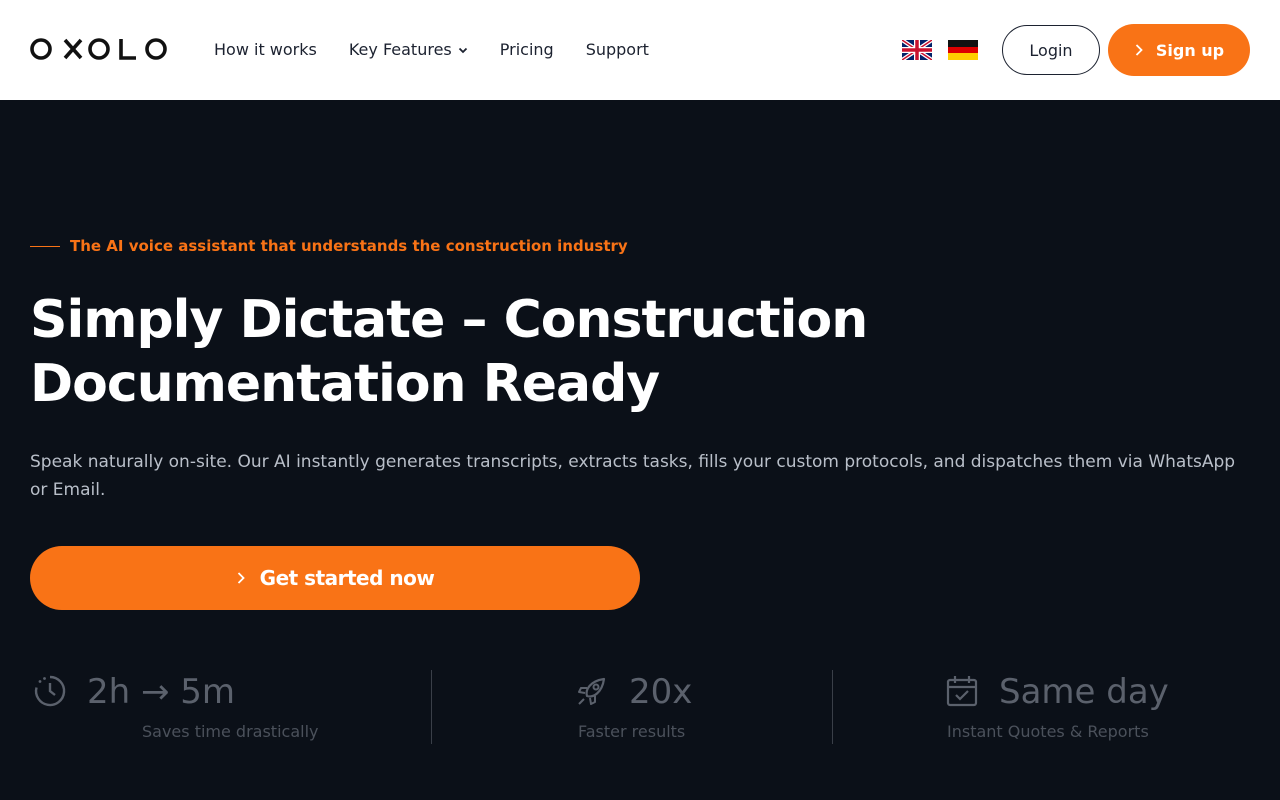 The image size is (1280, 800). Describe the element at coordinates (592, 691) in the screenshot. I see `rocket-icon` at that location.